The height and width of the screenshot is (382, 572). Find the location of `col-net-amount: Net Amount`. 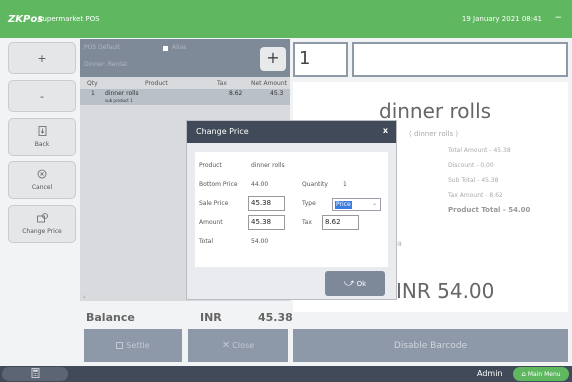

col-net-amount: Net Amount is located at coordinates (269, 83).